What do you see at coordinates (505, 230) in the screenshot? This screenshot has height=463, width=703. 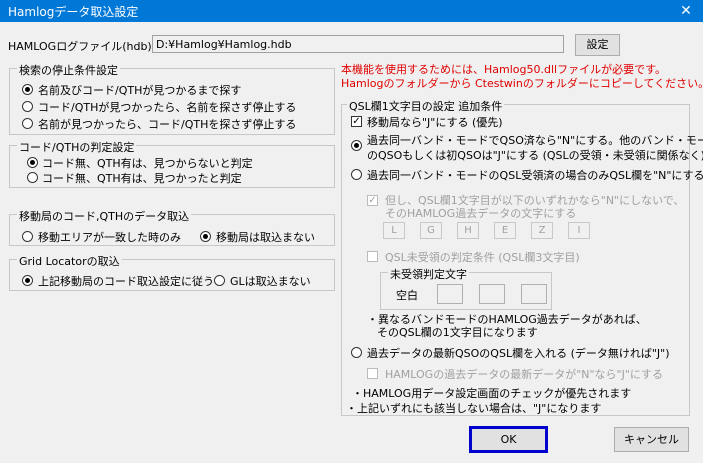 I see `letter-box-4: E` at bounding box center [505, 230].